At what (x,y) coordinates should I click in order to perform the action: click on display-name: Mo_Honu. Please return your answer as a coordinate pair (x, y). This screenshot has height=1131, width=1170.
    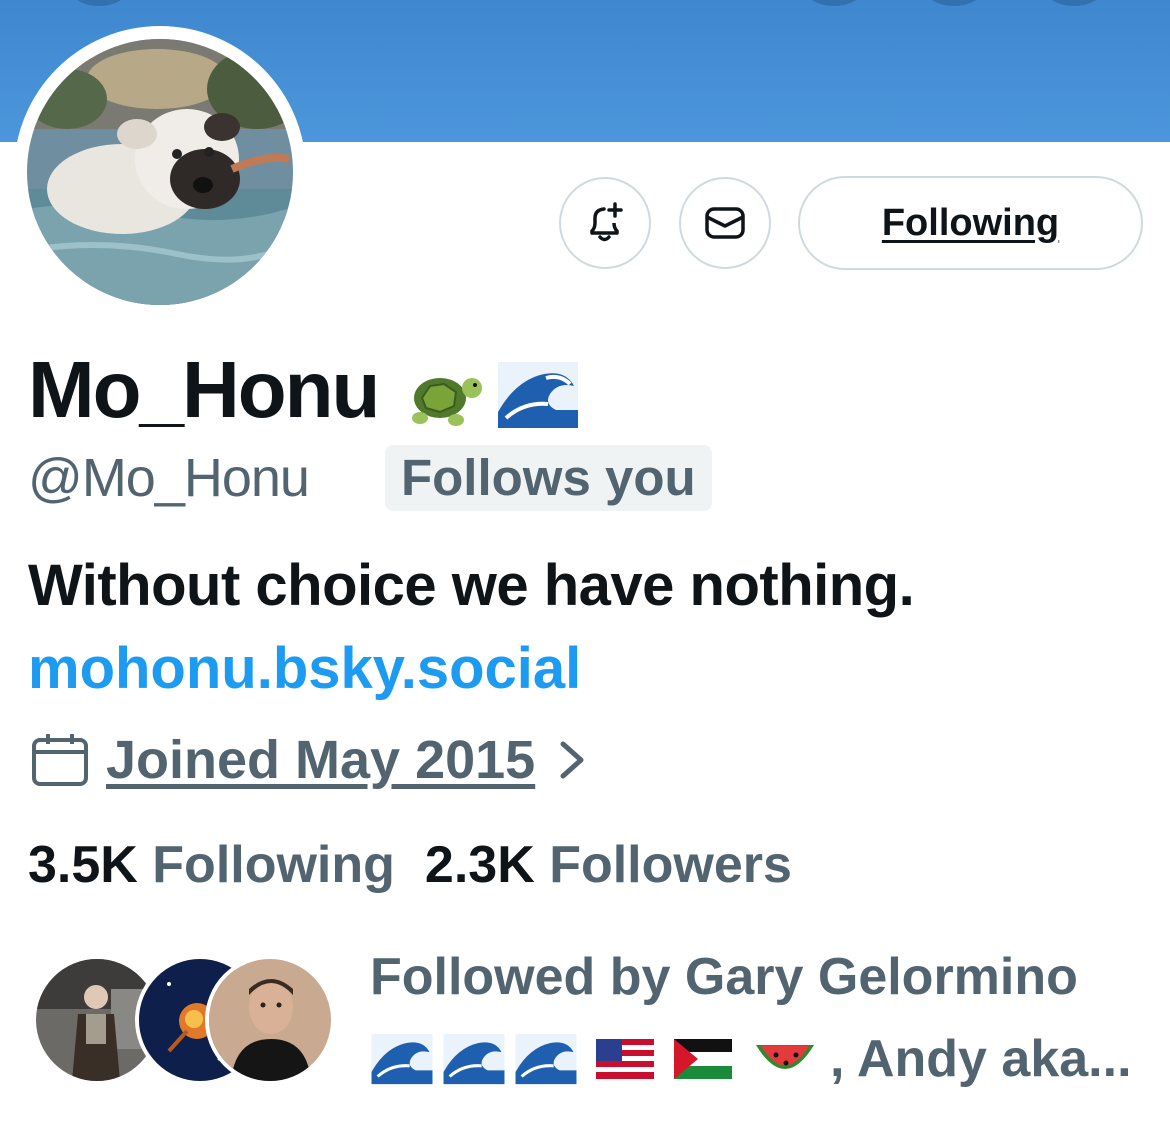
    Looking at the image, I should click on (204, 389).